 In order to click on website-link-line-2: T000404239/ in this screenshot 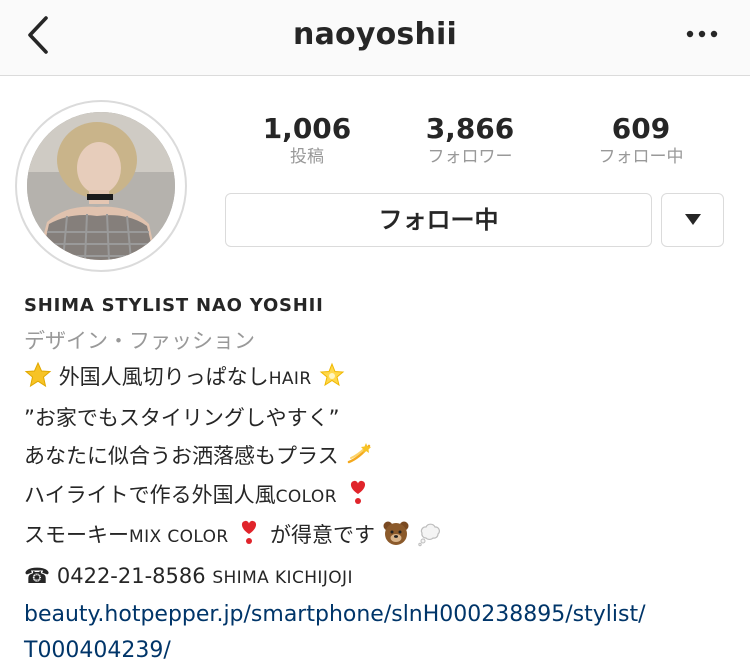, I will do `click(384, 649)`.